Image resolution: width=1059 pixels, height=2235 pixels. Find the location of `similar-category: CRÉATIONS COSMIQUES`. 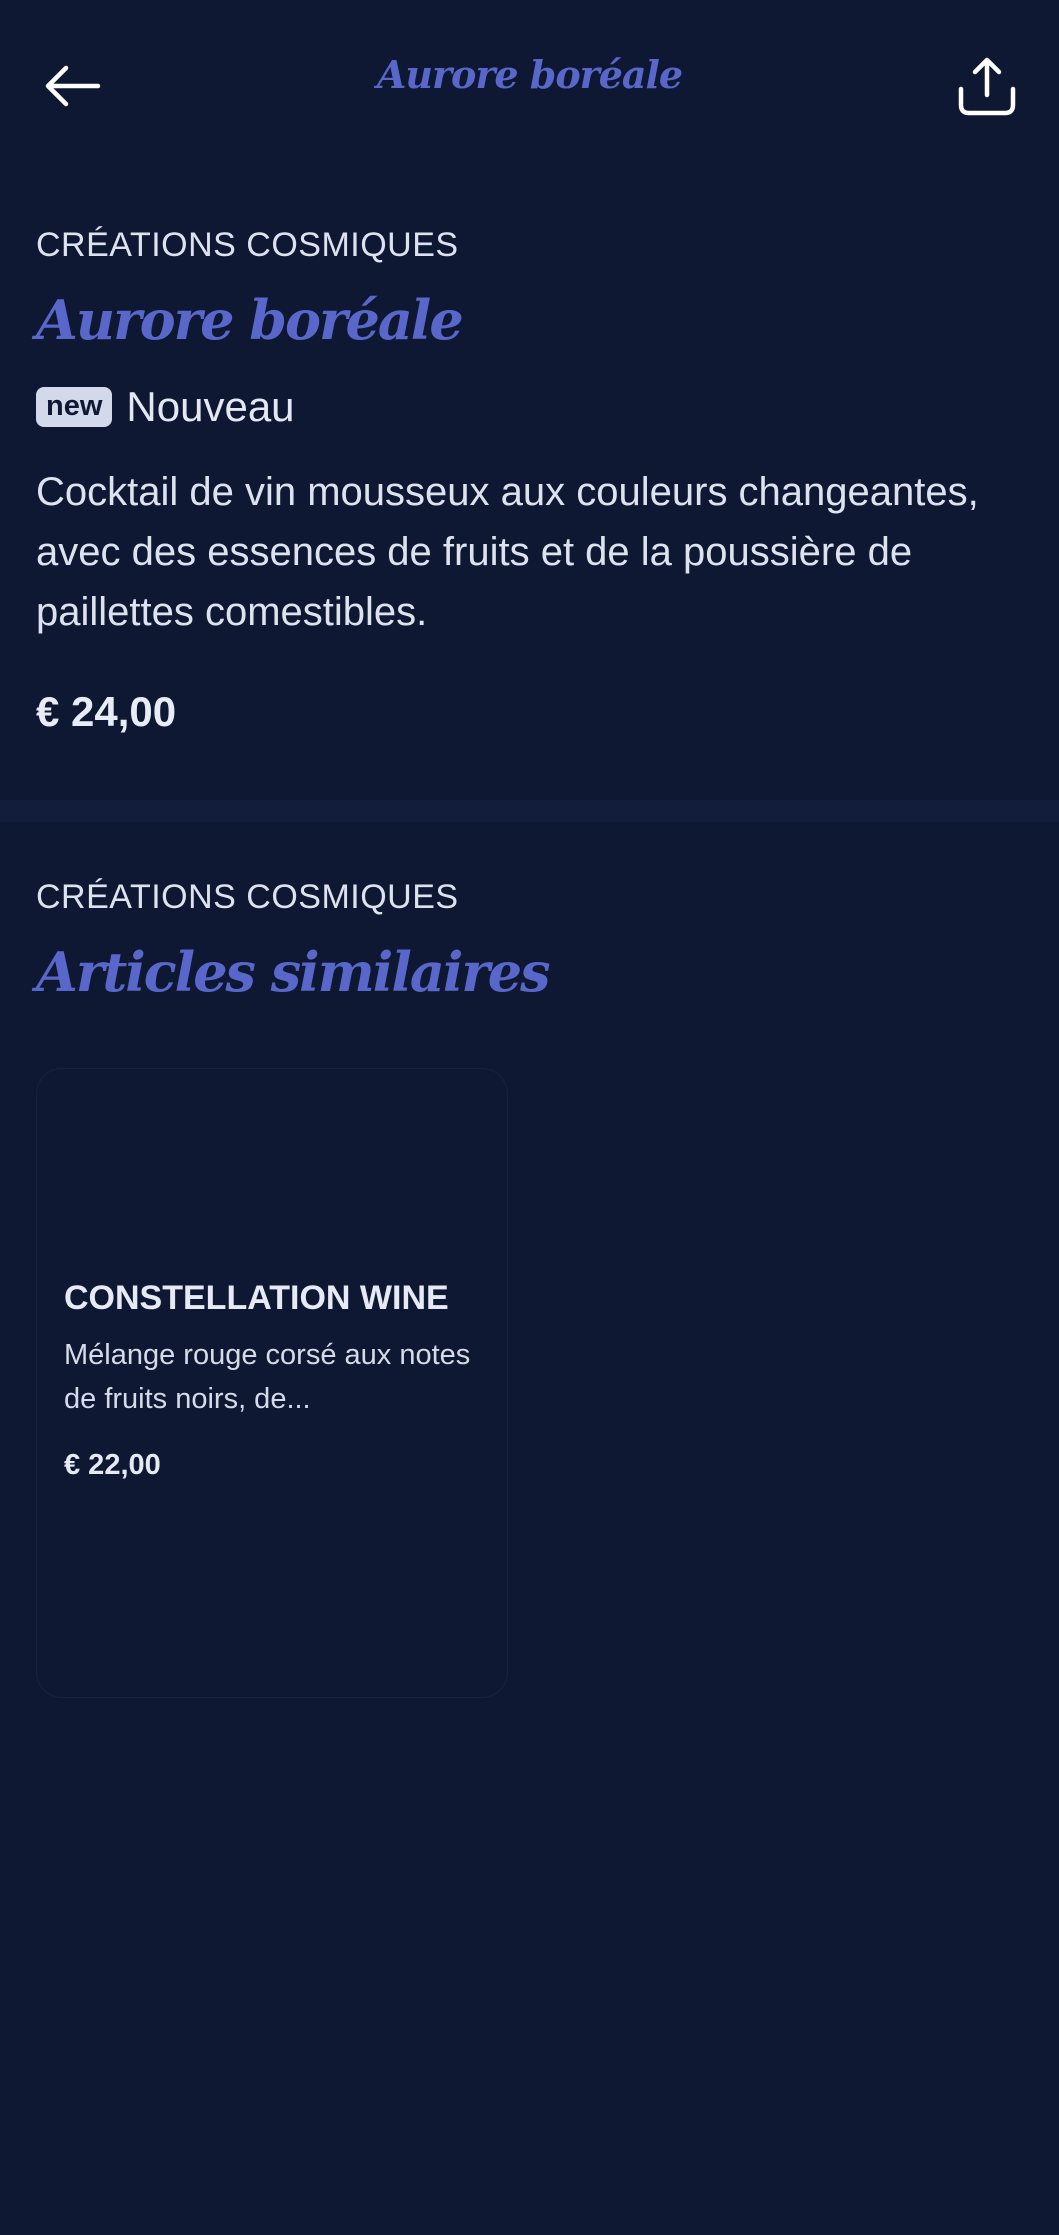

similar-category: CRÉATIONS COSMIQUES is located at coordinates (247, 897).